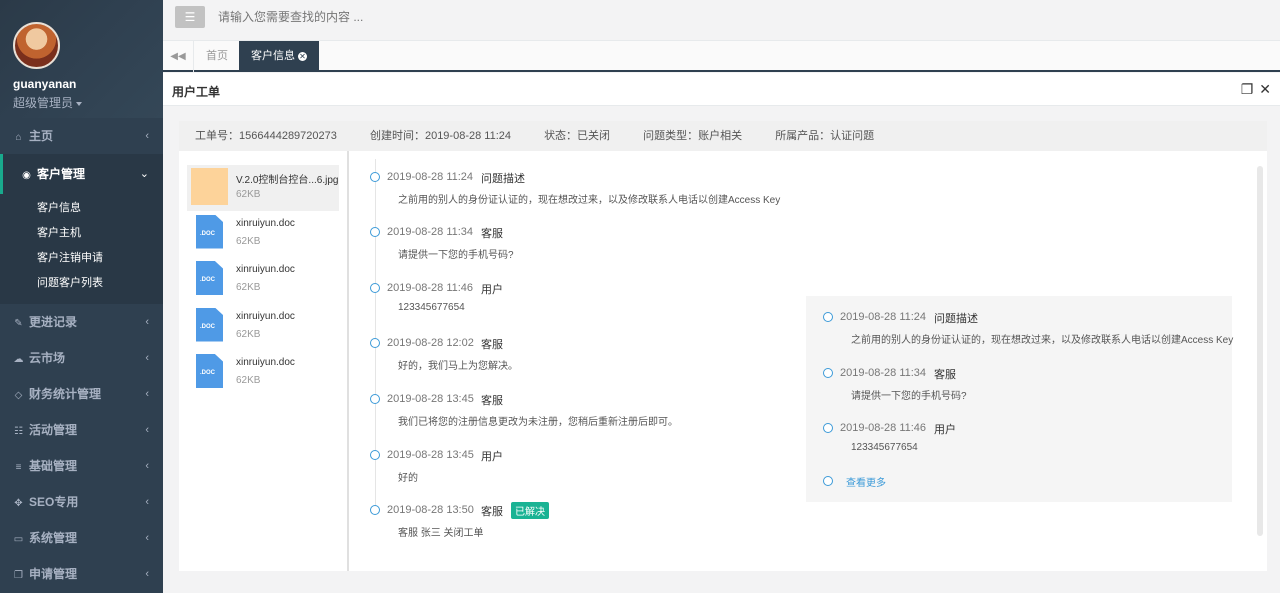  What do you see at coordinates (263, 188) in the screenshot?
I see `attachment-item: V.2.0控制台控台...6.jpg 62KB` at bounding box center [263, 188].